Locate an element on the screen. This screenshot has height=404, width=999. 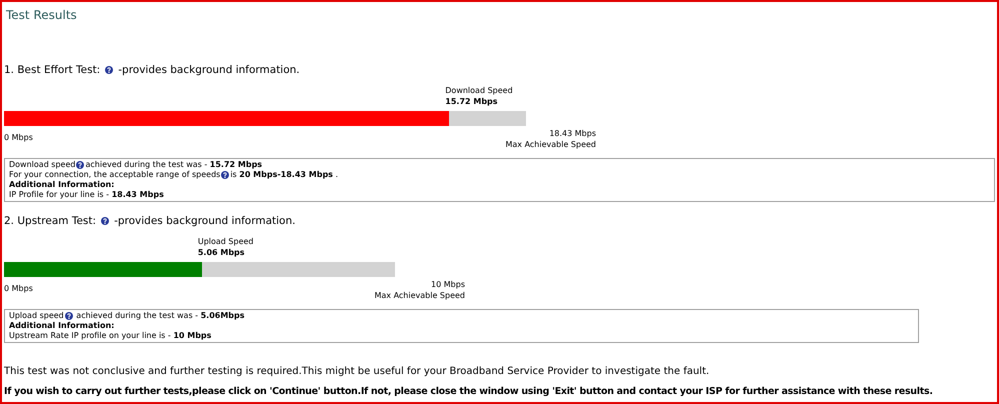
test-heading: 1. Best Effort Test: is located at coordinates (52, 70).